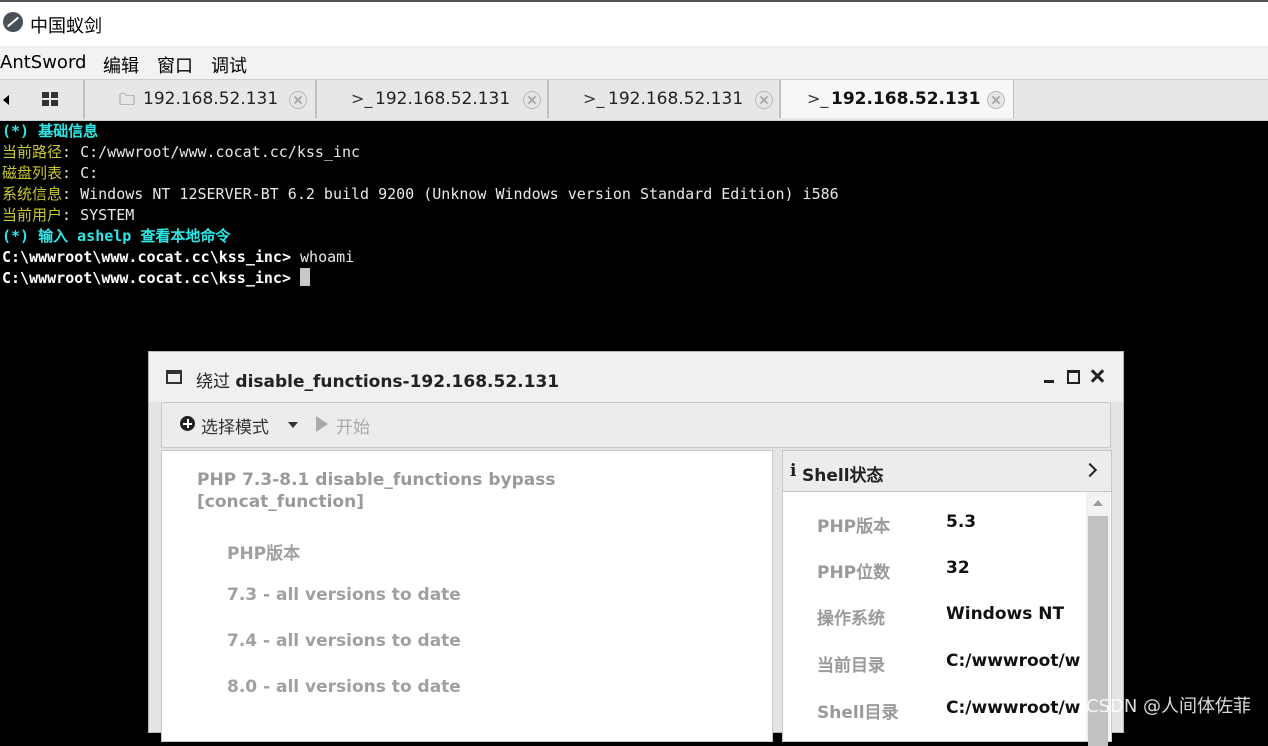 This screenshot has width=1268, height=746. Describe the element at coordinates (344, 641) in the screenshot. I see `version-item: 7.4 - all versions to date` at that location.